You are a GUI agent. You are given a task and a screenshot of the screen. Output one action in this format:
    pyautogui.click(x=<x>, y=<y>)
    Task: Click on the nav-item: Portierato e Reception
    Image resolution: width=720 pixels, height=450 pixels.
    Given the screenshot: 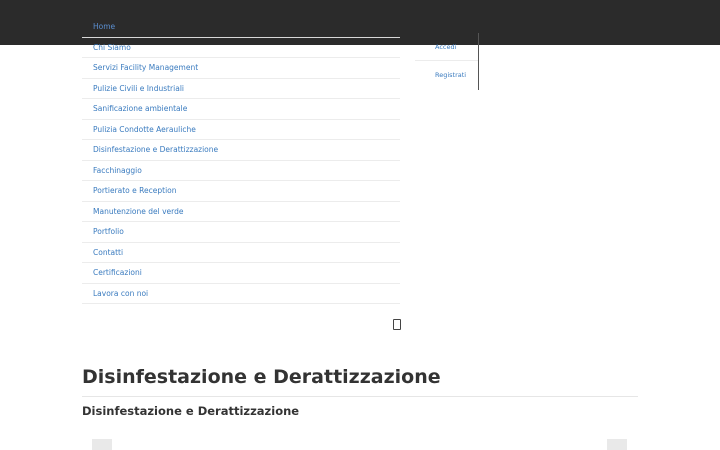 What is the action you would take?
    pyautogui.click(x=241, y=191)
    